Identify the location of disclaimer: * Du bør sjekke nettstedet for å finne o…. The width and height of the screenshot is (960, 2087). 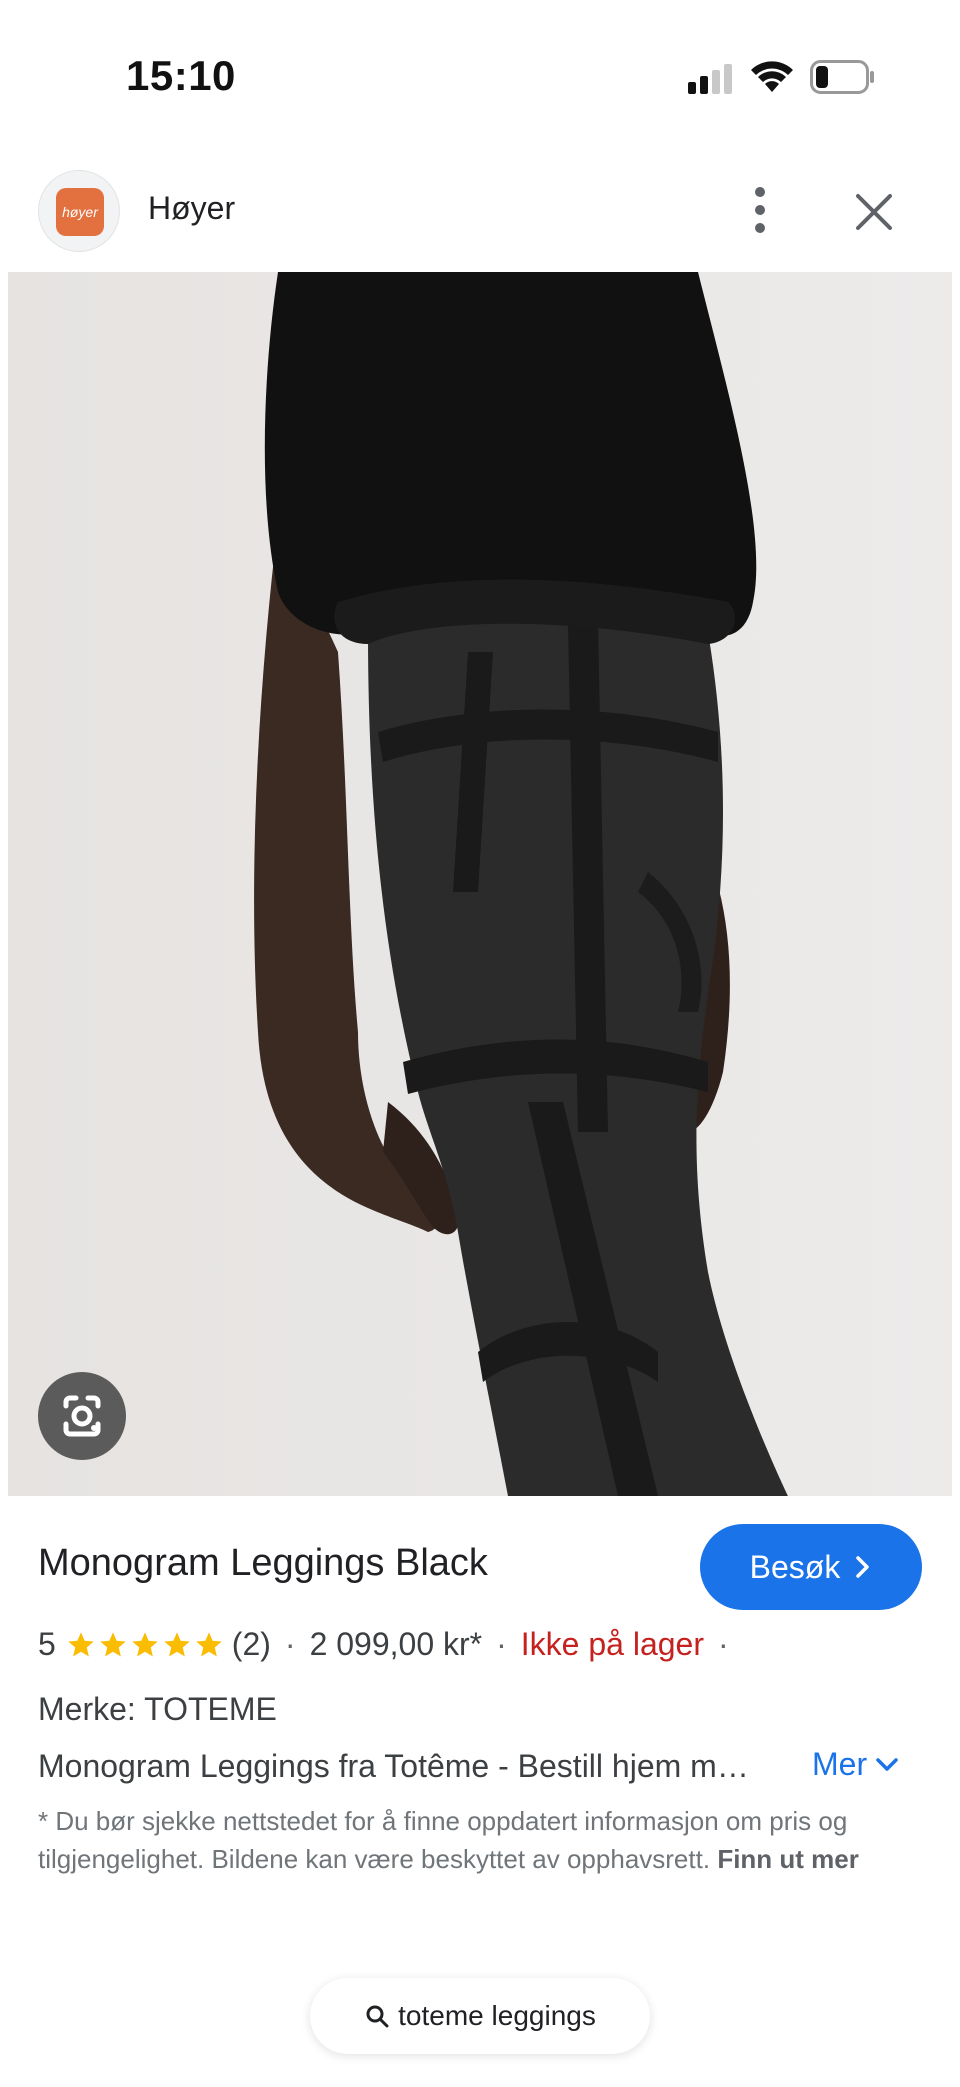
(478, 1840).